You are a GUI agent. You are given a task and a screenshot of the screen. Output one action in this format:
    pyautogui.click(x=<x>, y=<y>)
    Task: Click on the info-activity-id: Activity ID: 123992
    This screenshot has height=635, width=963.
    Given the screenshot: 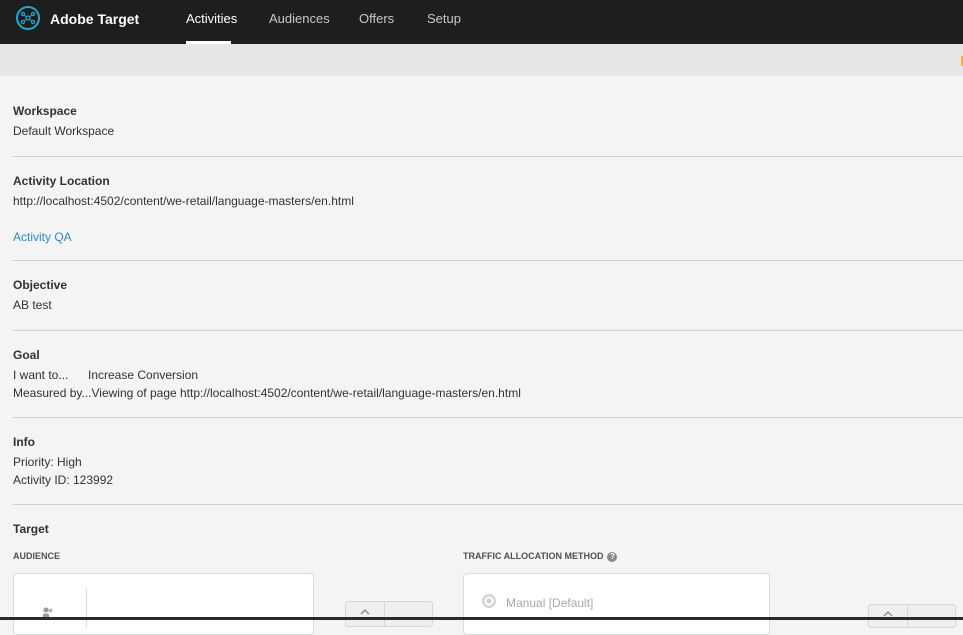 What is the action you would take?
    pyautogui.click(x=63, y=480)
    